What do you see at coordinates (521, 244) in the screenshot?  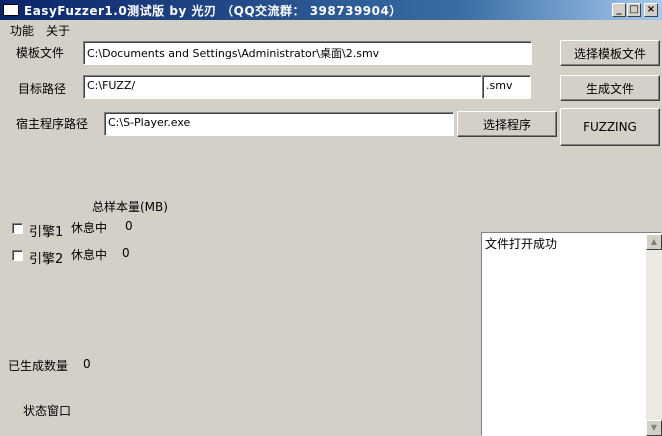 I see `log-line: 文件打开成功` at bounding box center [521, 244].